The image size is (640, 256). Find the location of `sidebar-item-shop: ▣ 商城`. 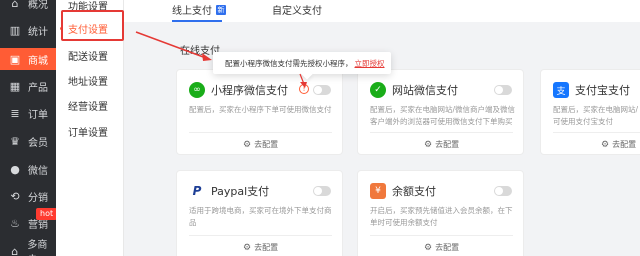

sidebar-item-shop: ▣ 商城 is located at coordinates (28, 59).